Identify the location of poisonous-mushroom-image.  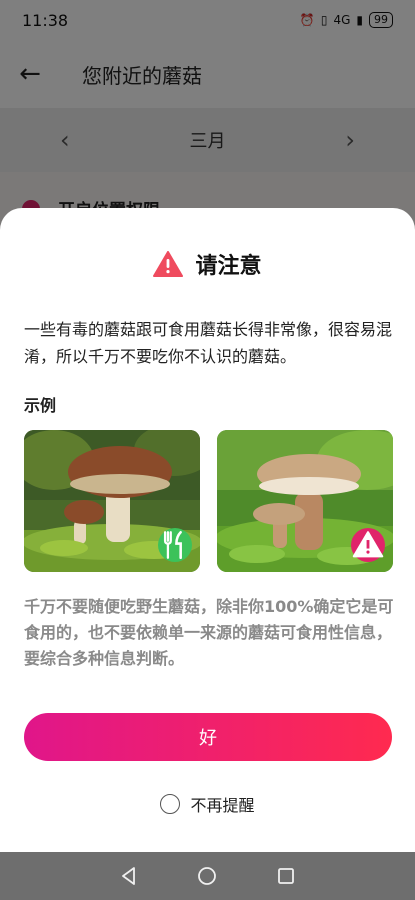
(305, 501).